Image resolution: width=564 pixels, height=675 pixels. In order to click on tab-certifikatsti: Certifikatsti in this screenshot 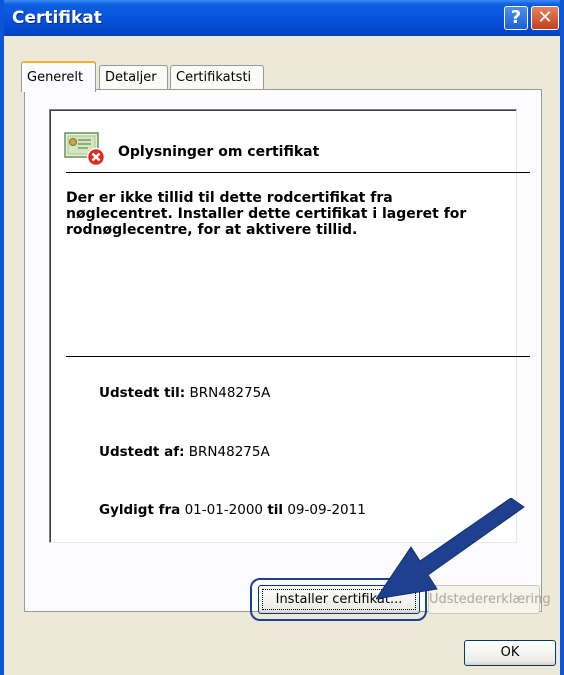, I will do `click(217, 77)`.